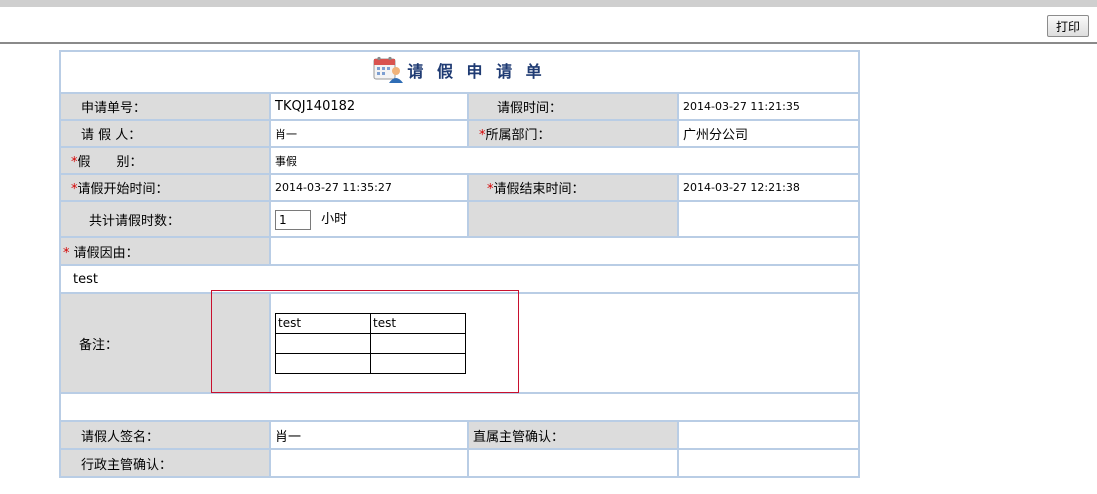 This screenshot has width=1097, height=494. What do you see at coordinates (459, 407) in the screenshot?
I see `spacer-row` at bounding box center [459, 407].